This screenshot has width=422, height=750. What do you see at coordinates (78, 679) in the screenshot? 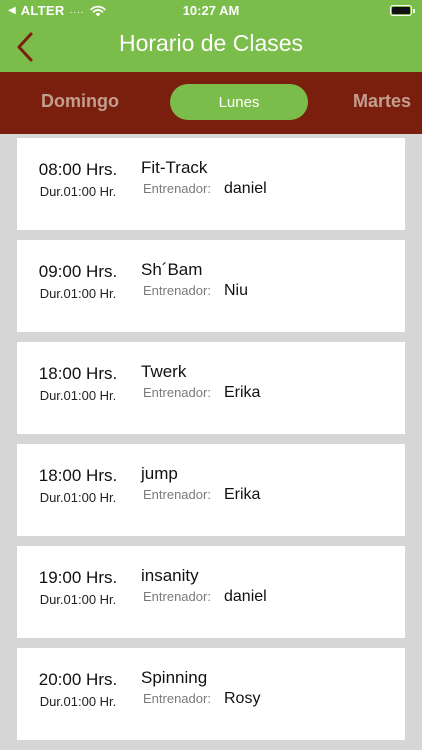
I see `class-time: 20:00 Hrs.` at bounding box center [78, 679].